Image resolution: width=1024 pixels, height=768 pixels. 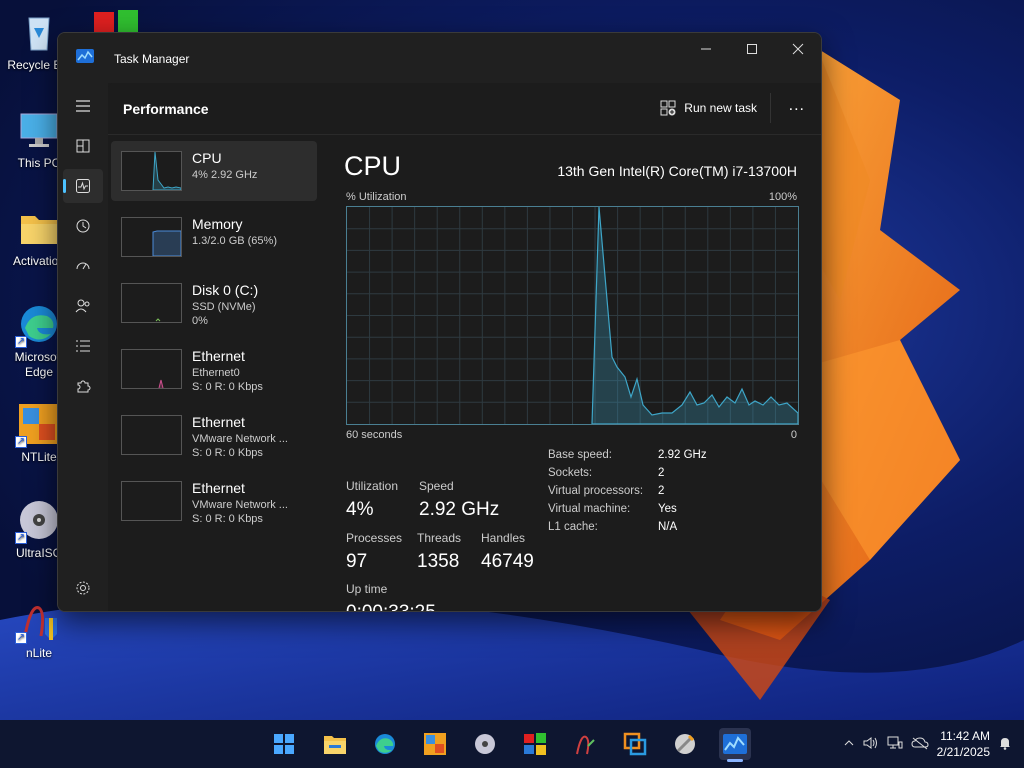 What do you see at coordinates (570, 473) in the screenshot?
I see `spec-key: Sockets:` at bounding box center [570, 473].